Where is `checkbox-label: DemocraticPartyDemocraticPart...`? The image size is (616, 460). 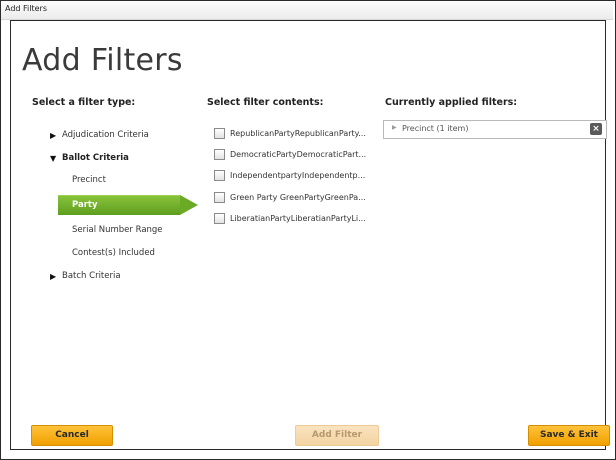
checkbox-label: DemocraticPartyDemocraticPart... is located at coordinates (298, 154).